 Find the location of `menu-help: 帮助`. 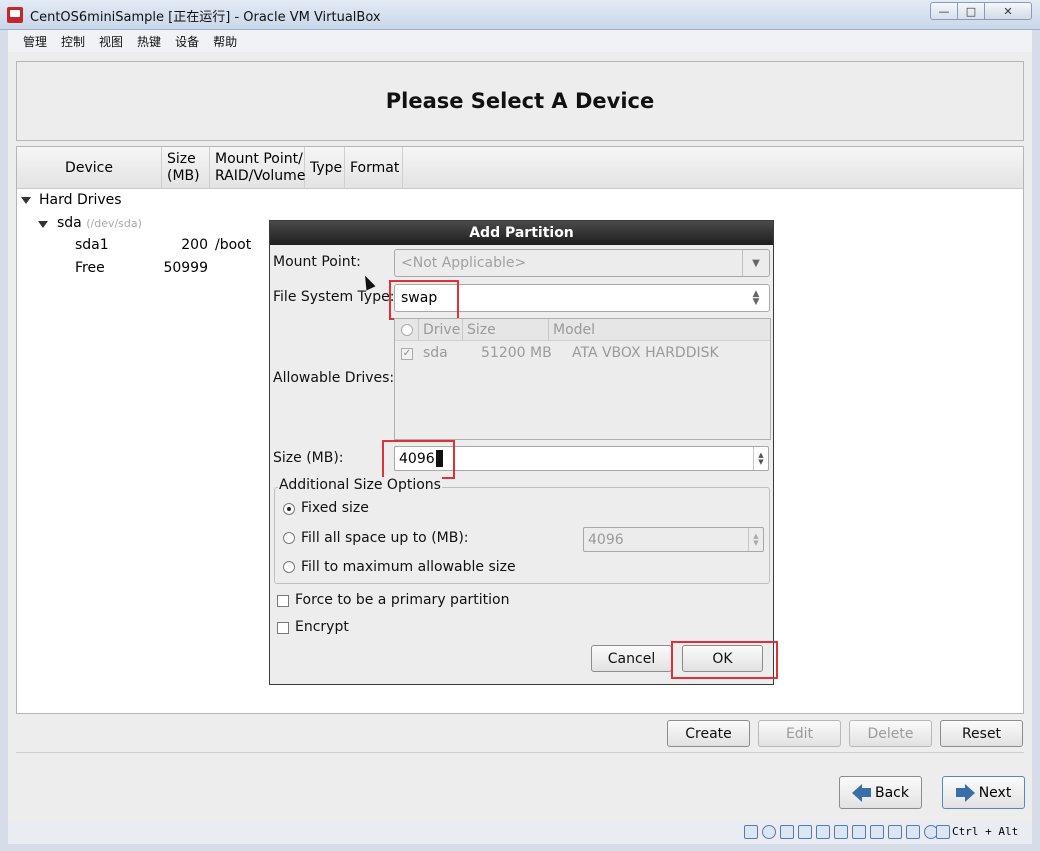

menu-help: 帮助 is located at coordinates (225, 41).